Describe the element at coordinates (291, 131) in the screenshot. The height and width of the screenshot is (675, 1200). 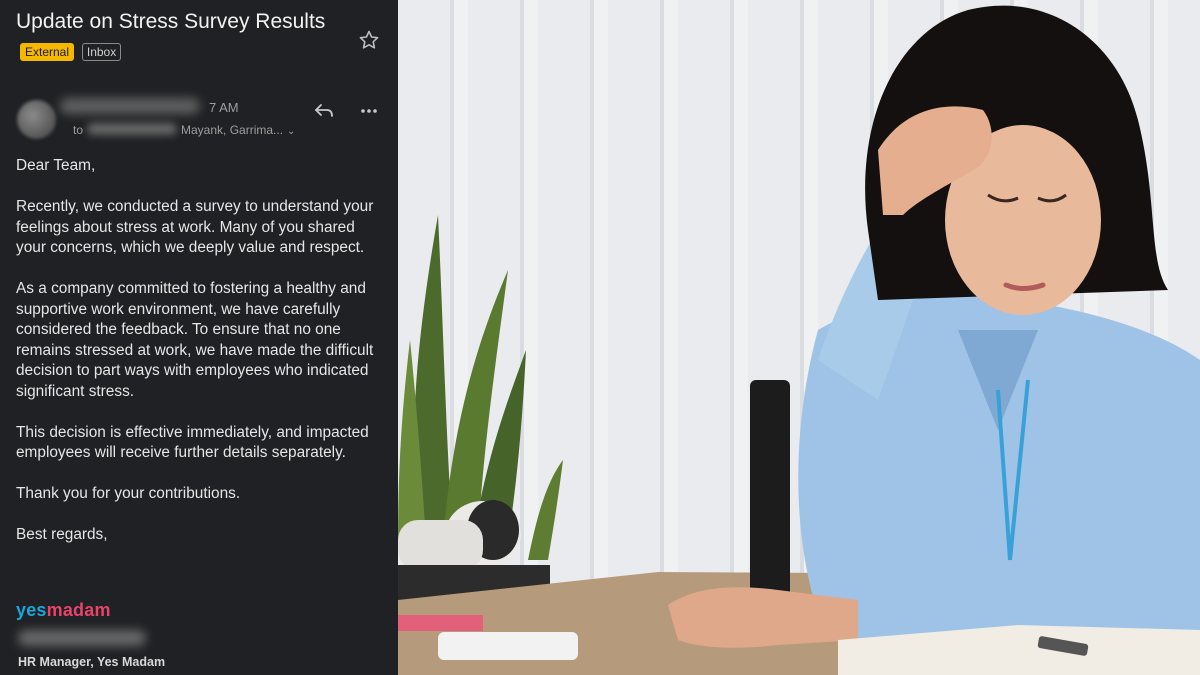
I see `chevron-down-icon: ⌄` at that location.